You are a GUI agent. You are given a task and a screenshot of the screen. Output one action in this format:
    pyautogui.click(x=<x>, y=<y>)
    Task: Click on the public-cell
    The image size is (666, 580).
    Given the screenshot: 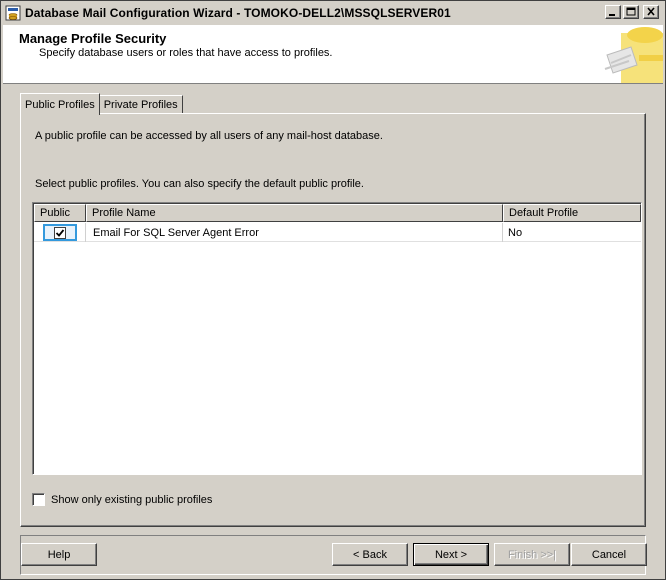 What is the action you would take?
    pyautogui.click(x=60, y=232)
    